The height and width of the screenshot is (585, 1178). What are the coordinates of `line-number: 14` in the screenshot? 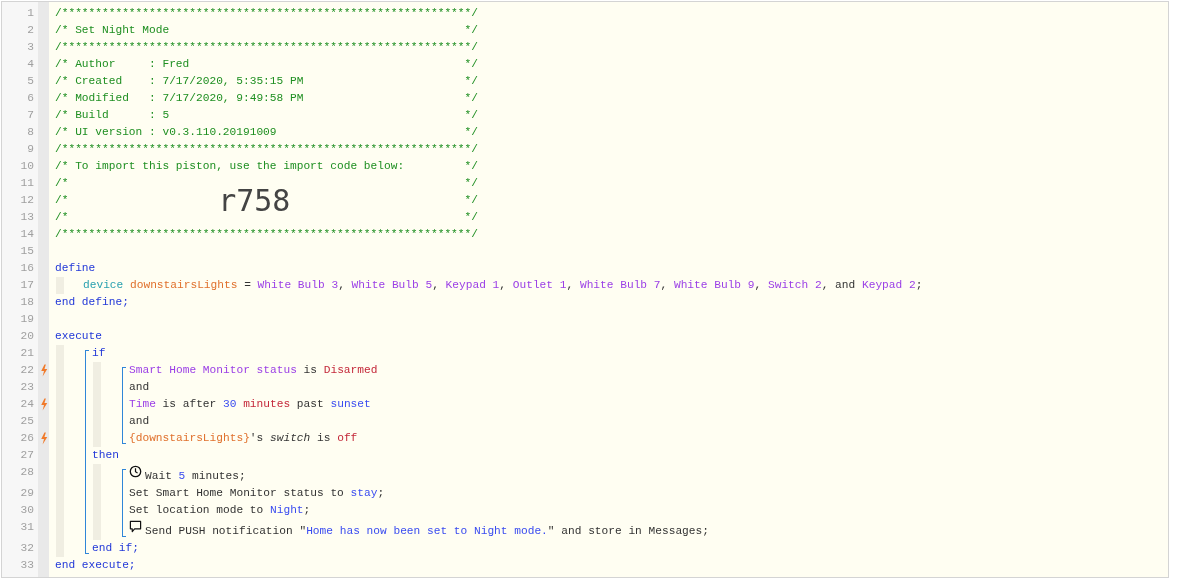 It's located at (27, 234).